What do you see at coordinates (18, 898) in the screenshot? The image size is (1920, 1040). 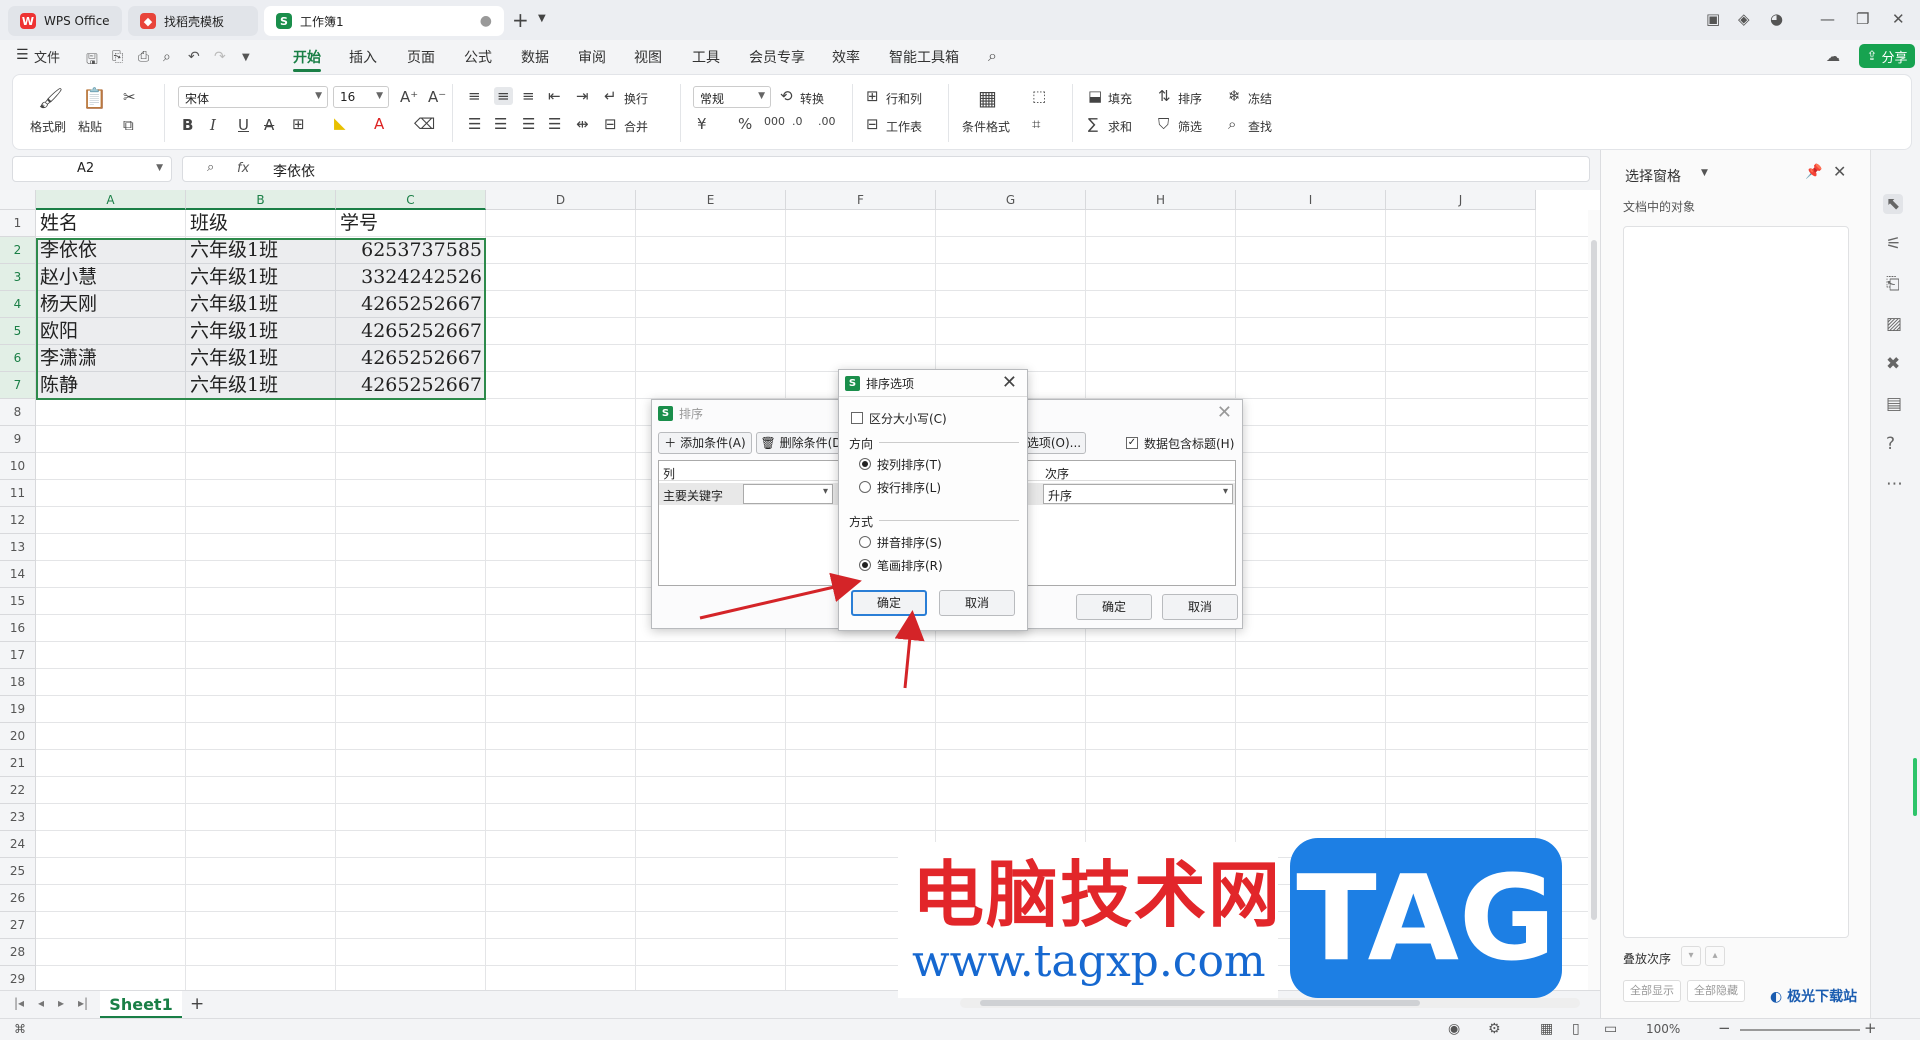 I see `row-header-26: 26` at bounding box center [18, 898].